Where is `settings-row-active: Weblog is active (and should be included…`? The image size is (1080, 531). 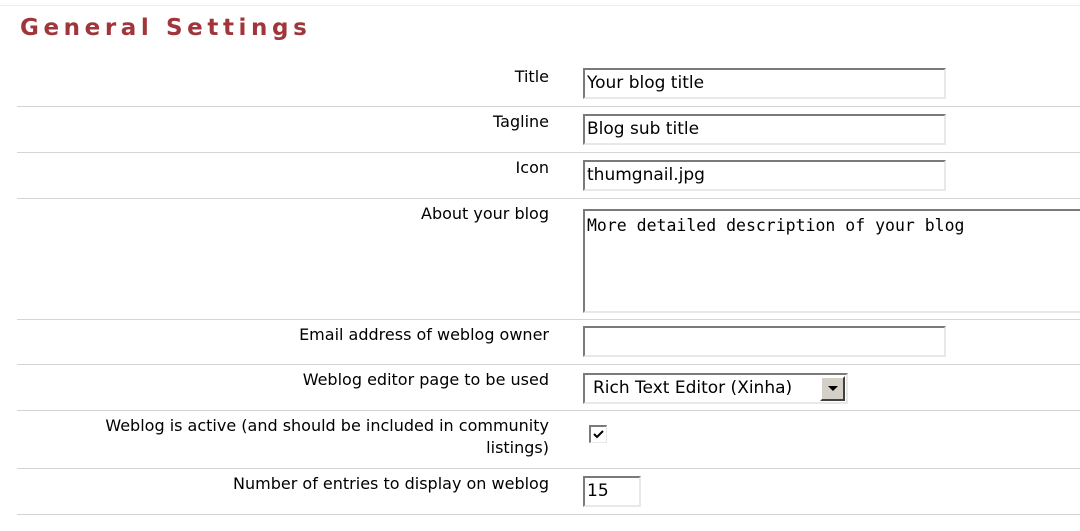 settings-row-active: Weblog is active (and should be included… is located at coordinates (548, 440).